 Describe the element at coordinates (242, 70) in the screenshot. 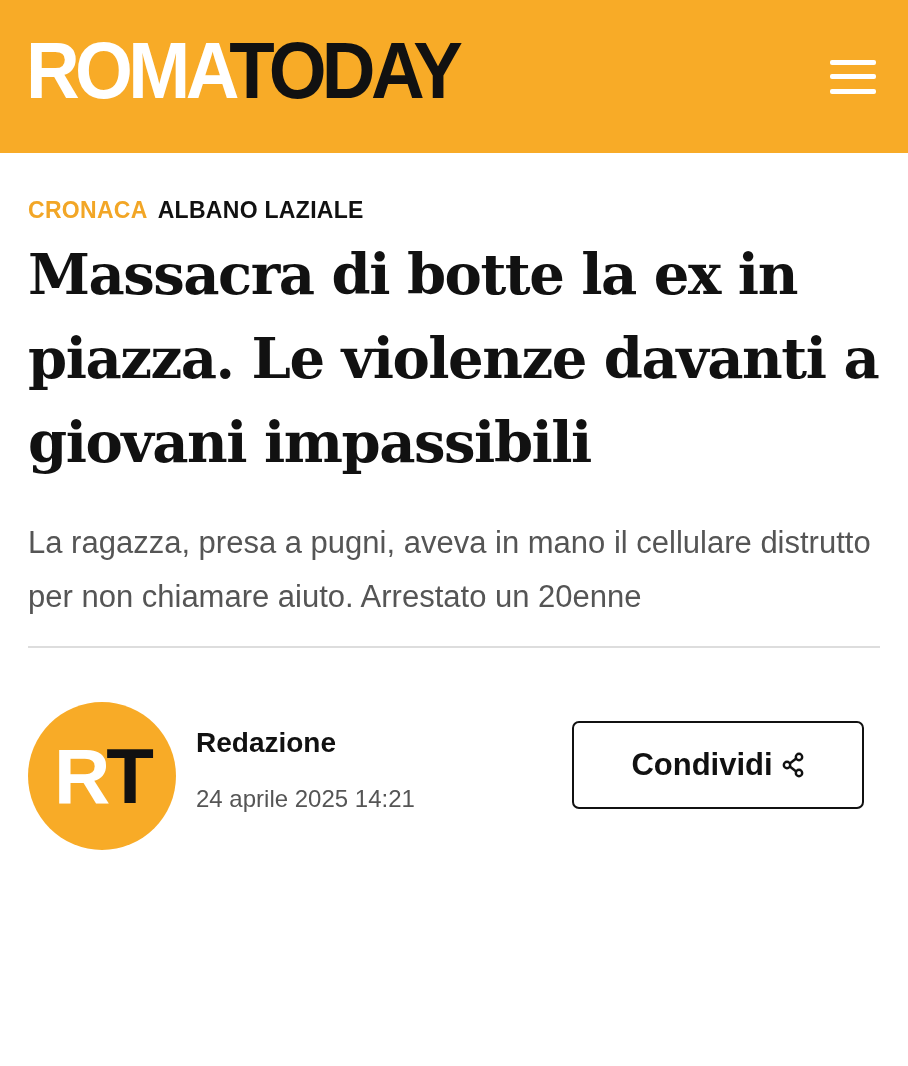

I see `site-logo: ROMATODAY` at that location.